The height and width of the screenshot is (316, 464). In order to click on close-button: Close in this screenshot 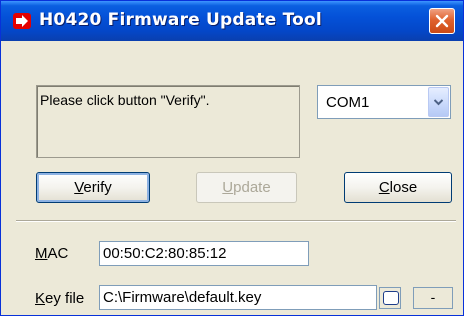, I will do `click(398, 187)`.